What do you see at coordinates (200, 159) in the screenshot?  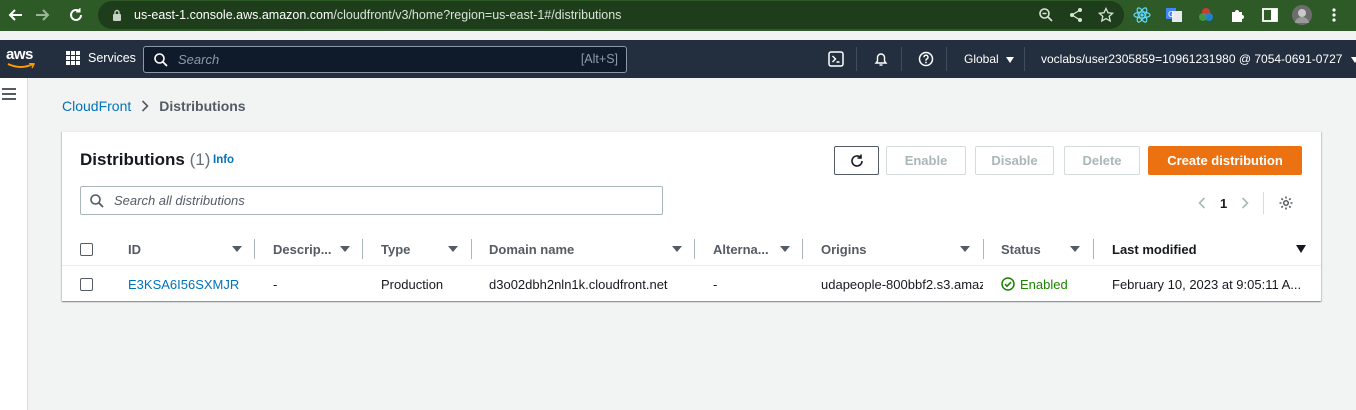 I see `distribution-count: (1)` at bounding box center [200, 159].